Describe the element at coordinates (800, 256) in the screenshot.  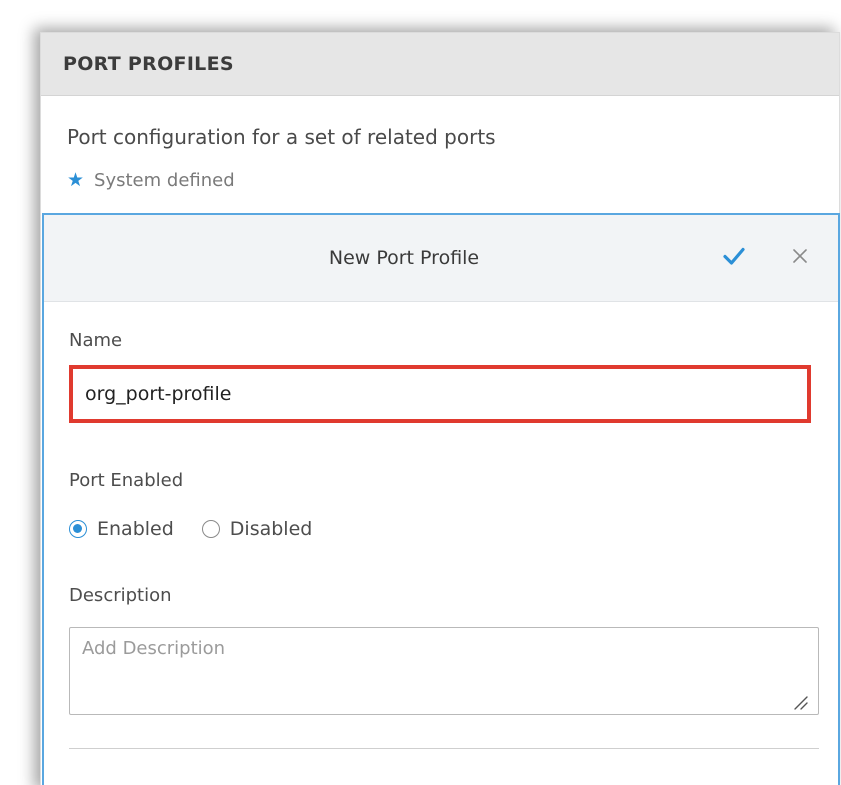
I see `close-icon` at that location.